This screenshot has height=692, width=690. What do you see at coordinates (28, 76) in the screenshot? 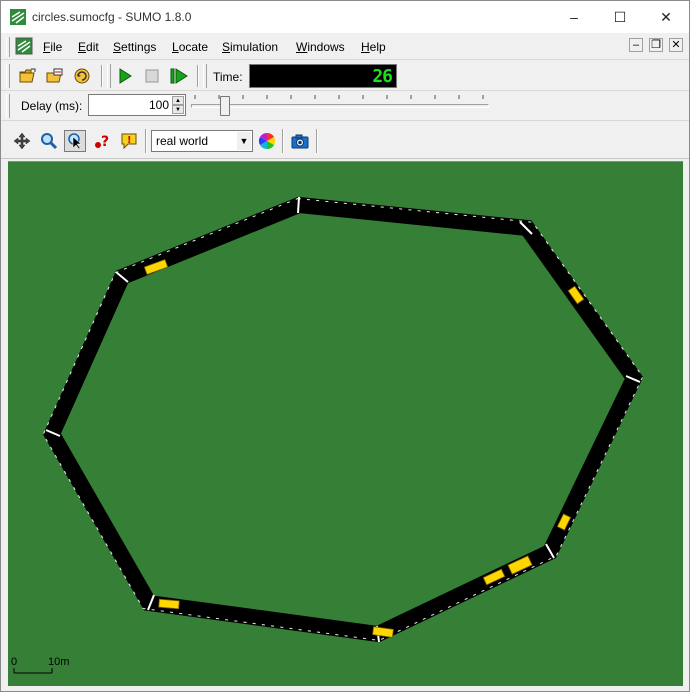
I see `open-folder-icon` at bounding box center [28, 76].